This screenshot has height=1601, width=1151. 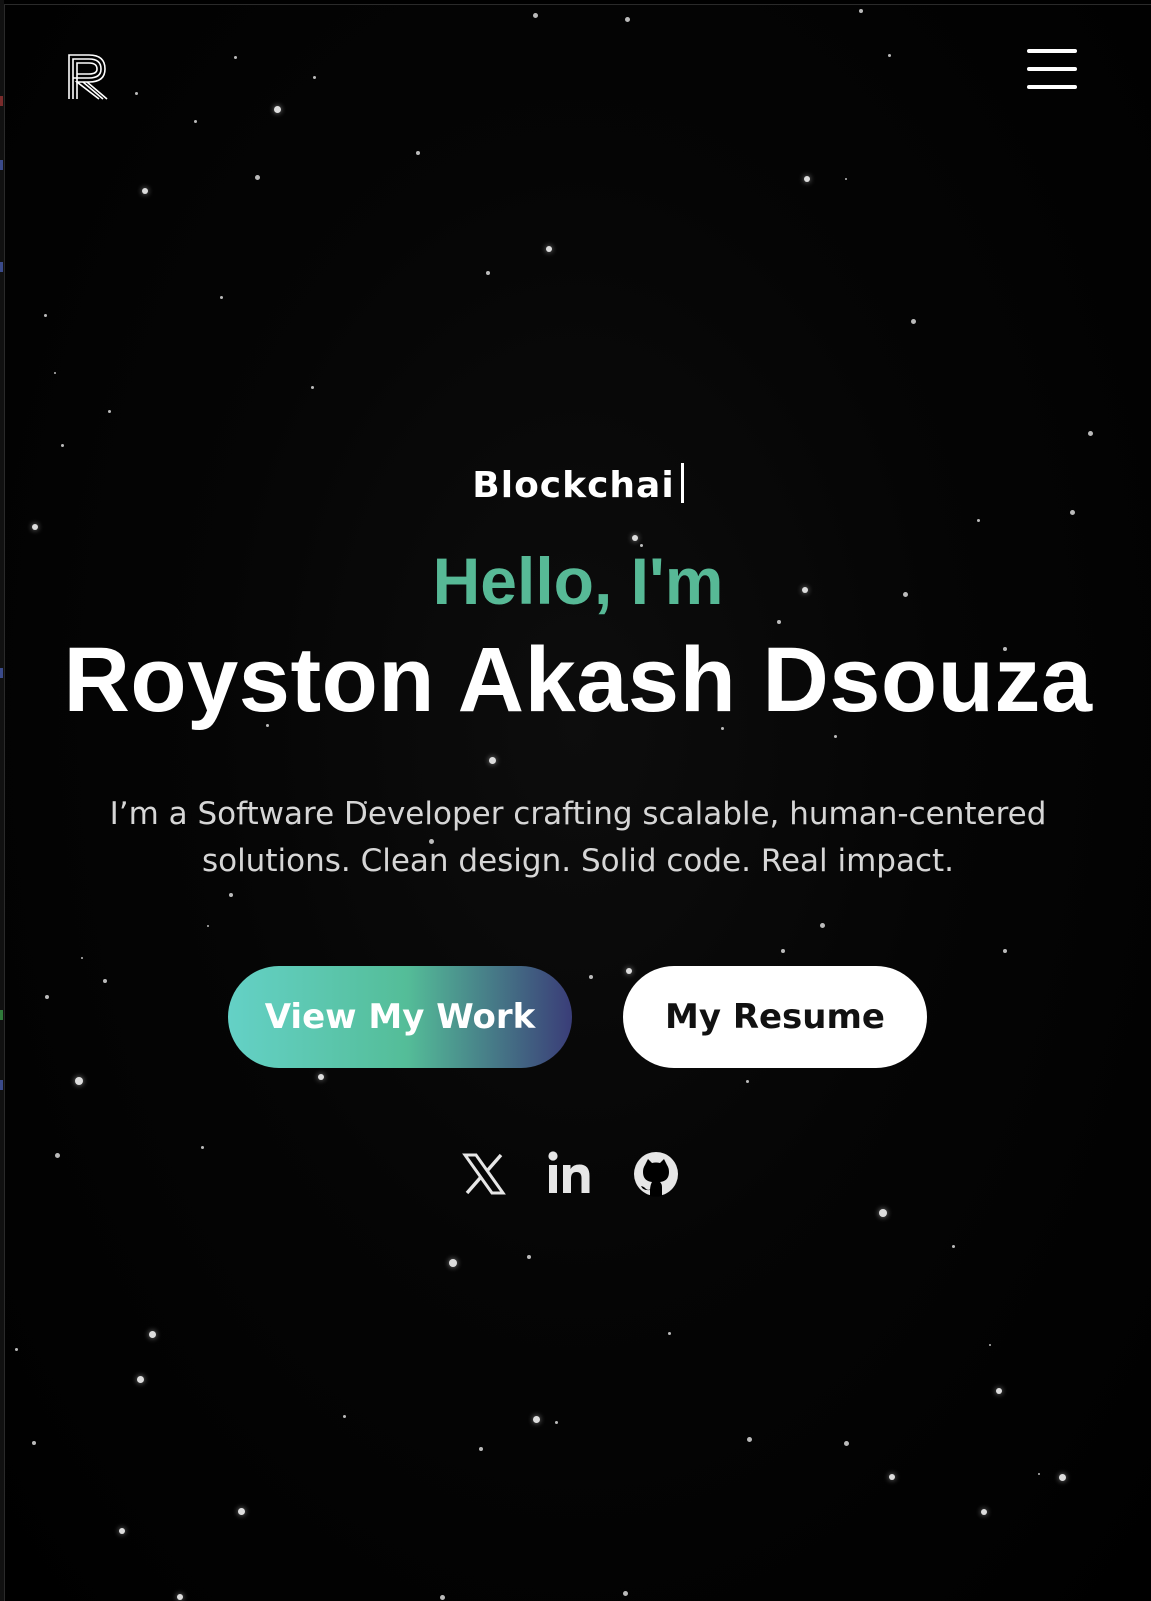 I want to click on logo, so click(x=88, y=77).